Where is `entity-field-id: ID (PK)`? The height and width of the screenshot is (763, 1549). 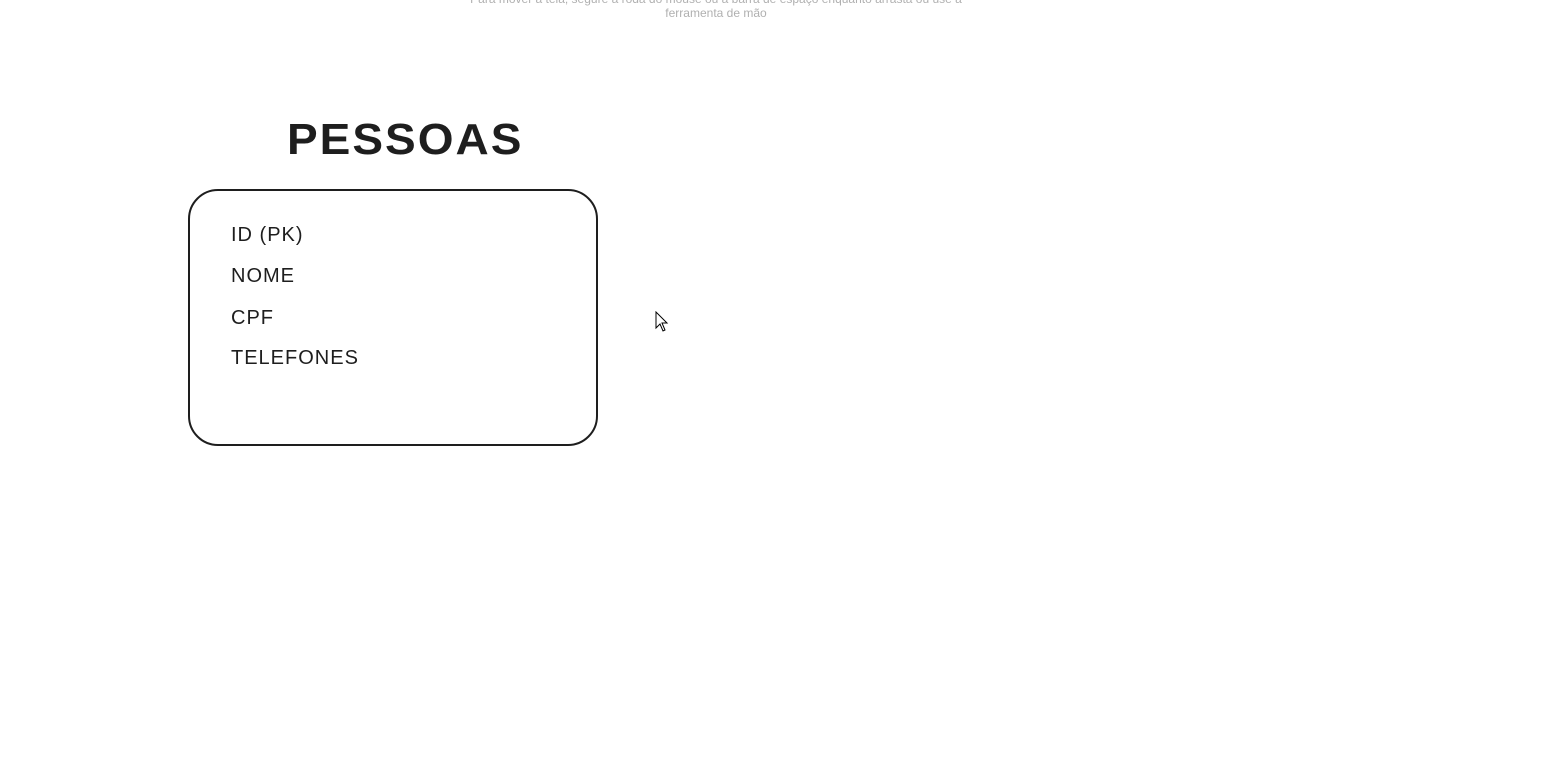
entity-field-id: ID (PK) is located at coordinates (267, 235).